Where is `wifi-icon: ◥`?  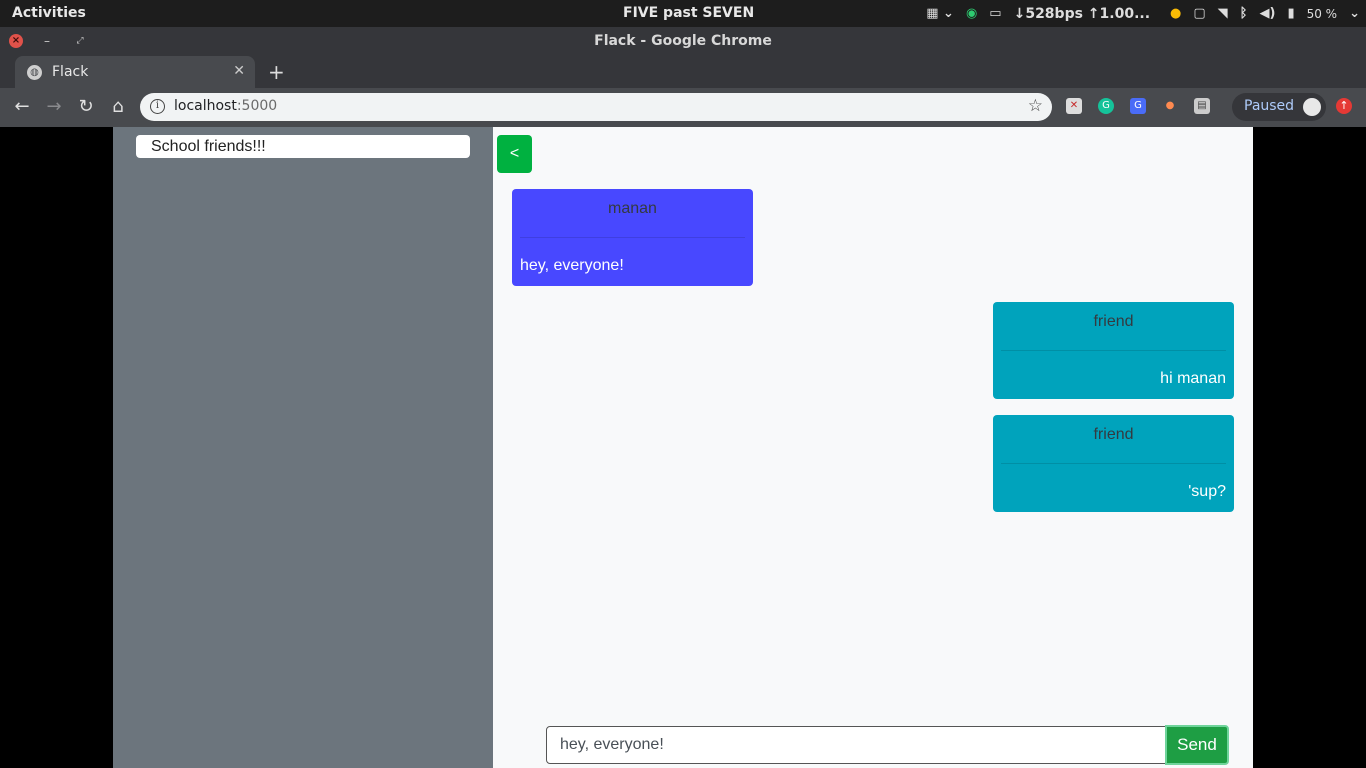 wifi-icon: ◥ is located at coordinates (1223, 13).